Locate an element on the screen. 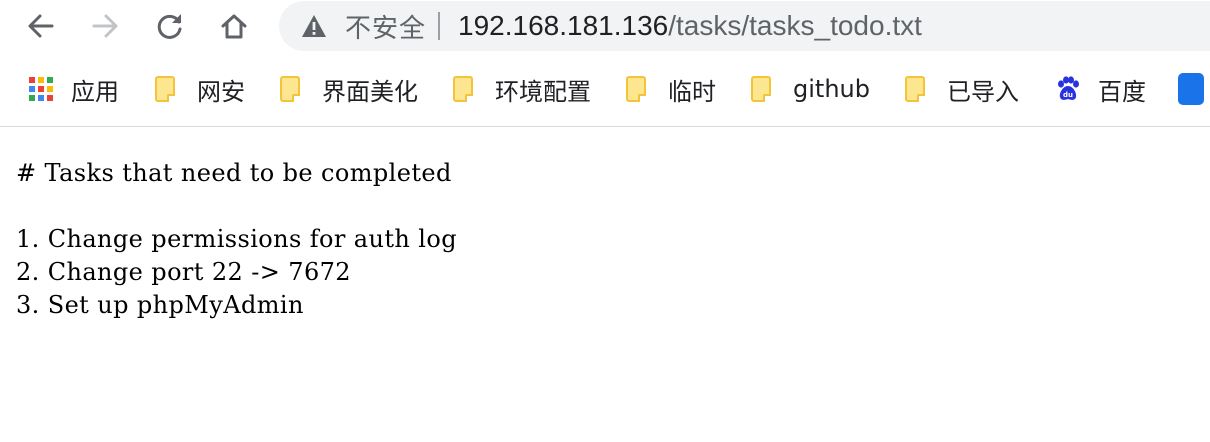 Image resolution: width=1210 pixels, height=442 pixels. back-button is located at coordinates (41, 26).